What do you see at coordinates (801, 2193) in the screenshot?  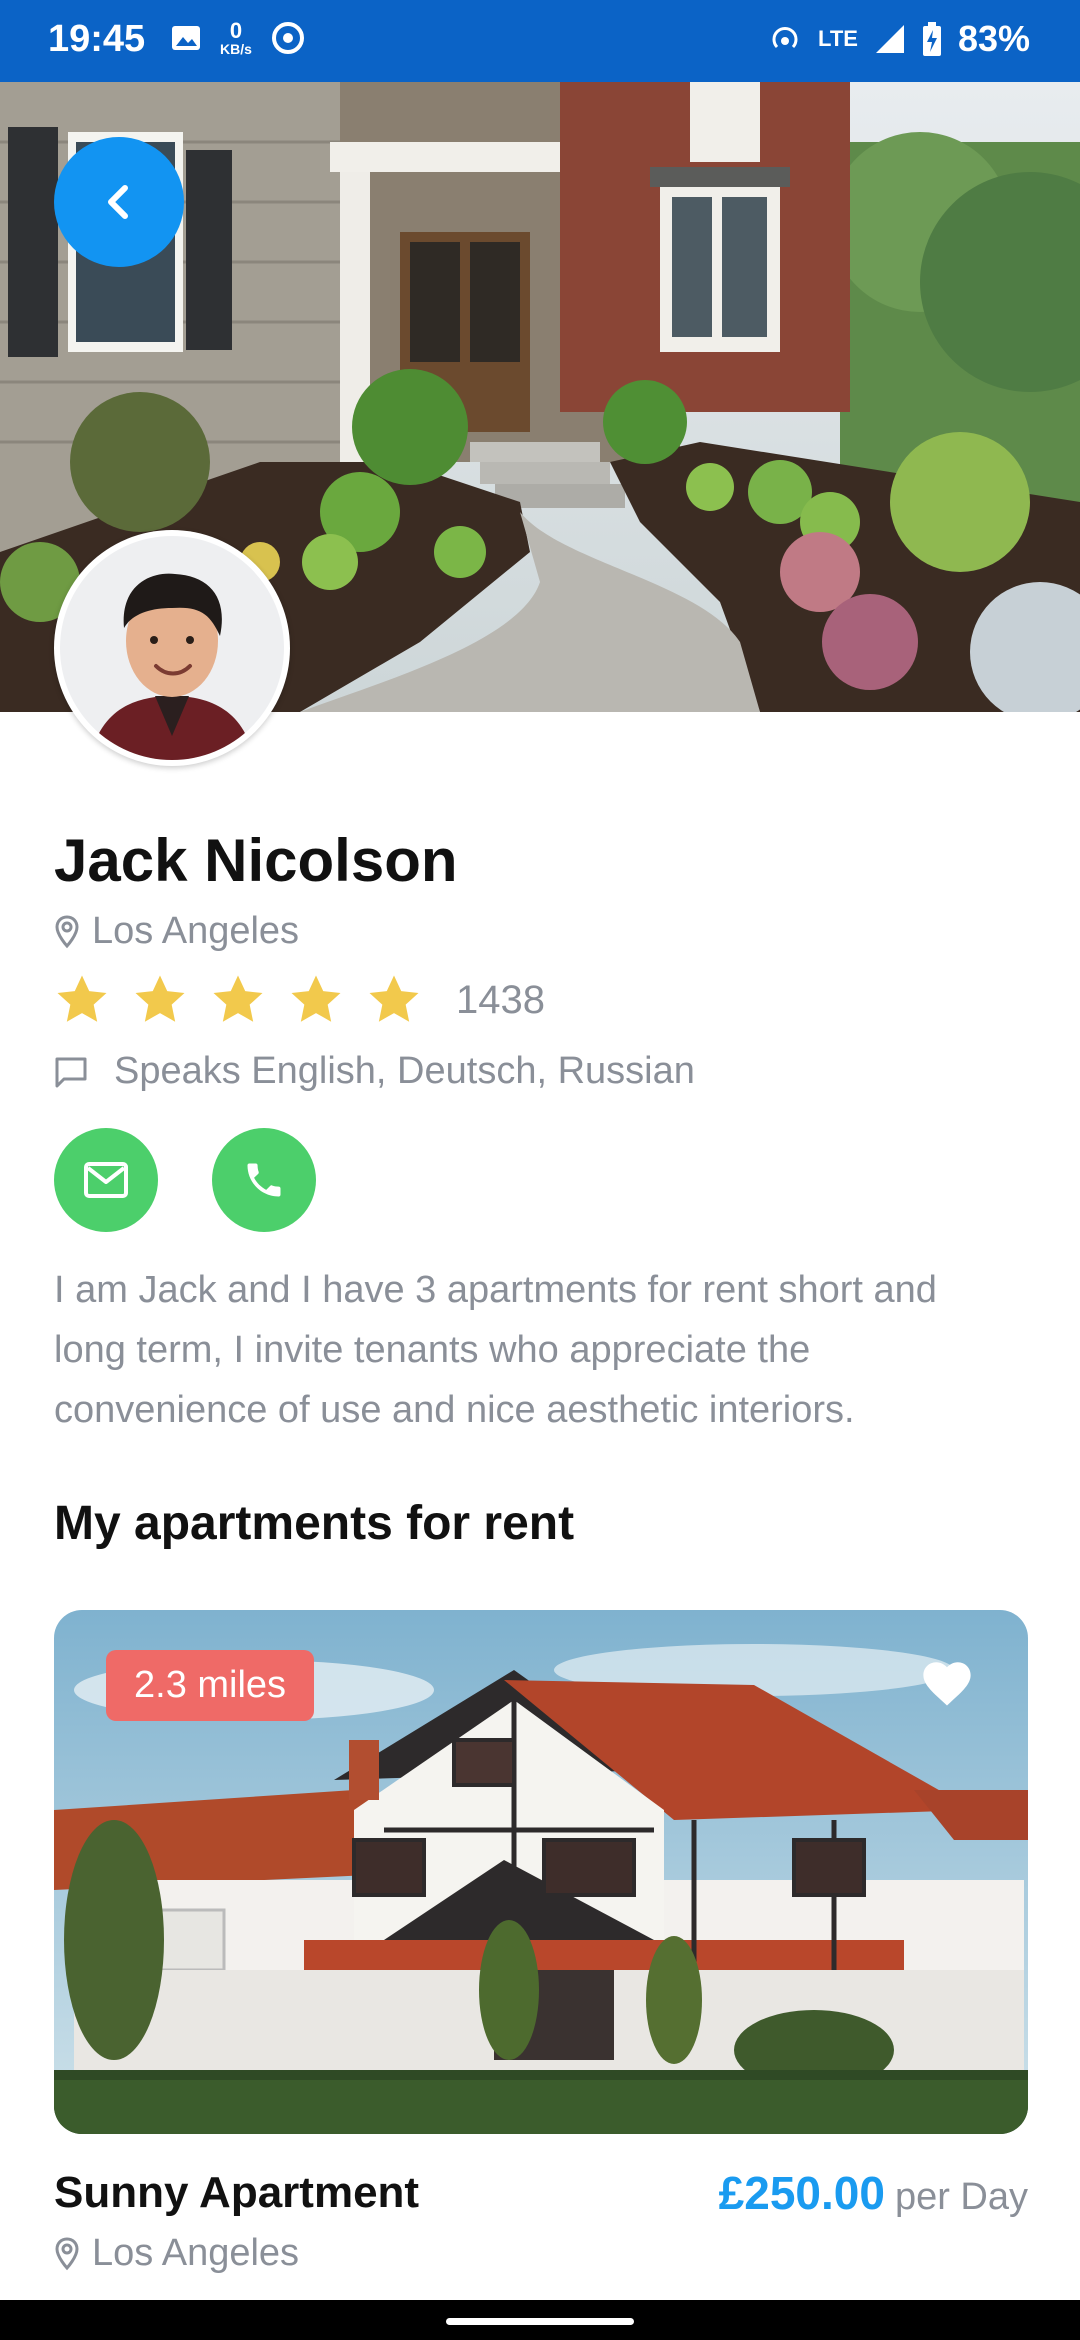 I see `price-value: £250.00` at bounding box center [801, 2193].